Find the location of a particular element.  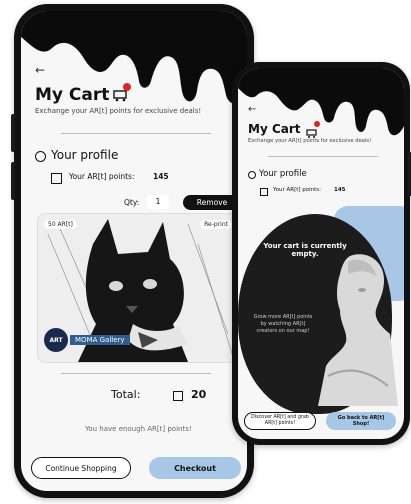

reprint-tag: Re-print is located at coordinates (216, 224).